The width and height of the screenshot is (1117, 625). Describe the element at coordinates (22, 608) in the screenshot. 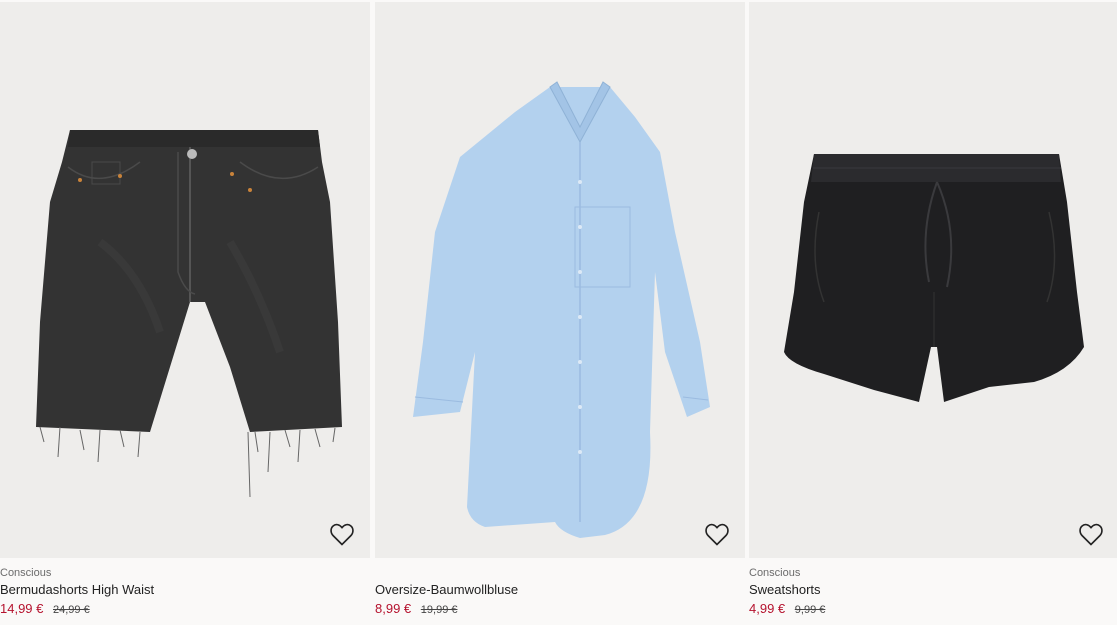

I see `sale-price: 14,99 €` at that location.